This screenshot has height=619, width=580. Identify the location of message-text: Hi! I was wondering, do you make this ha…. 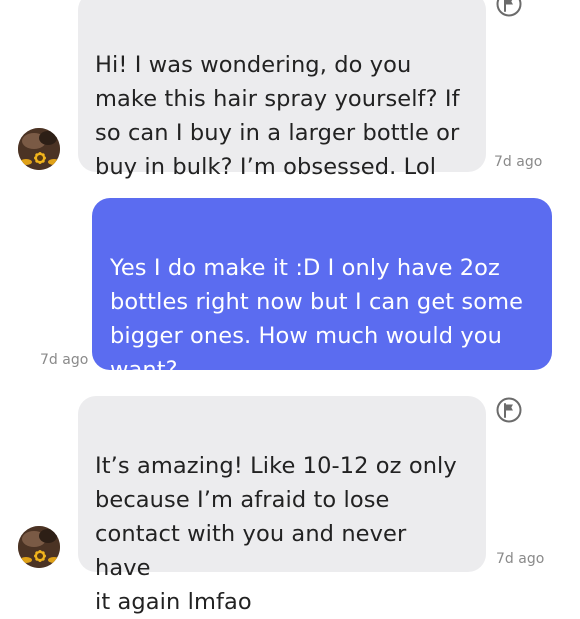
(277, 116).